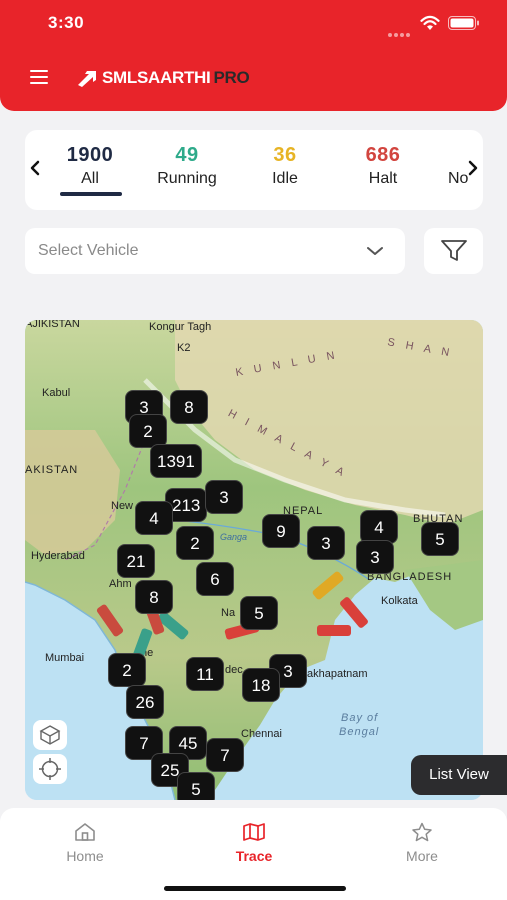  I want to click on tab-no: No, so click(448, 166).